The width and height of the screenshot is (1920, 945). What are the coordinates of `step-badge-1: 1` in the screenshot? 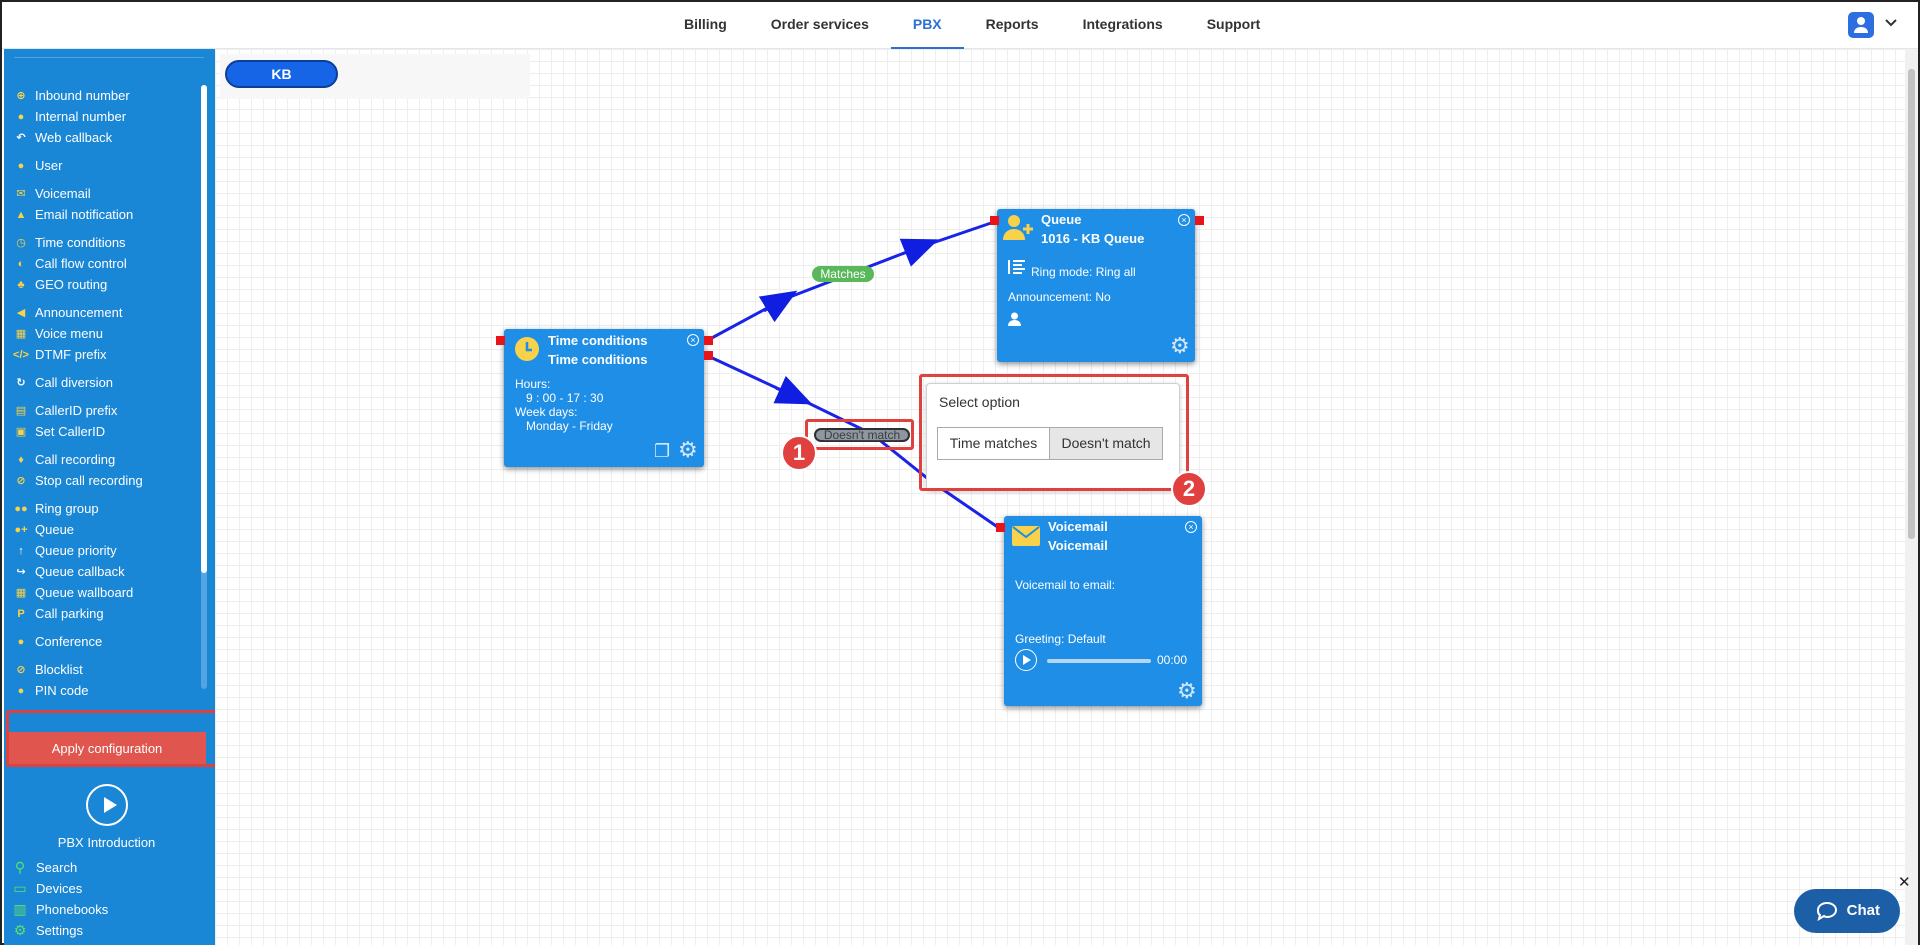 It's located at (799, 453).